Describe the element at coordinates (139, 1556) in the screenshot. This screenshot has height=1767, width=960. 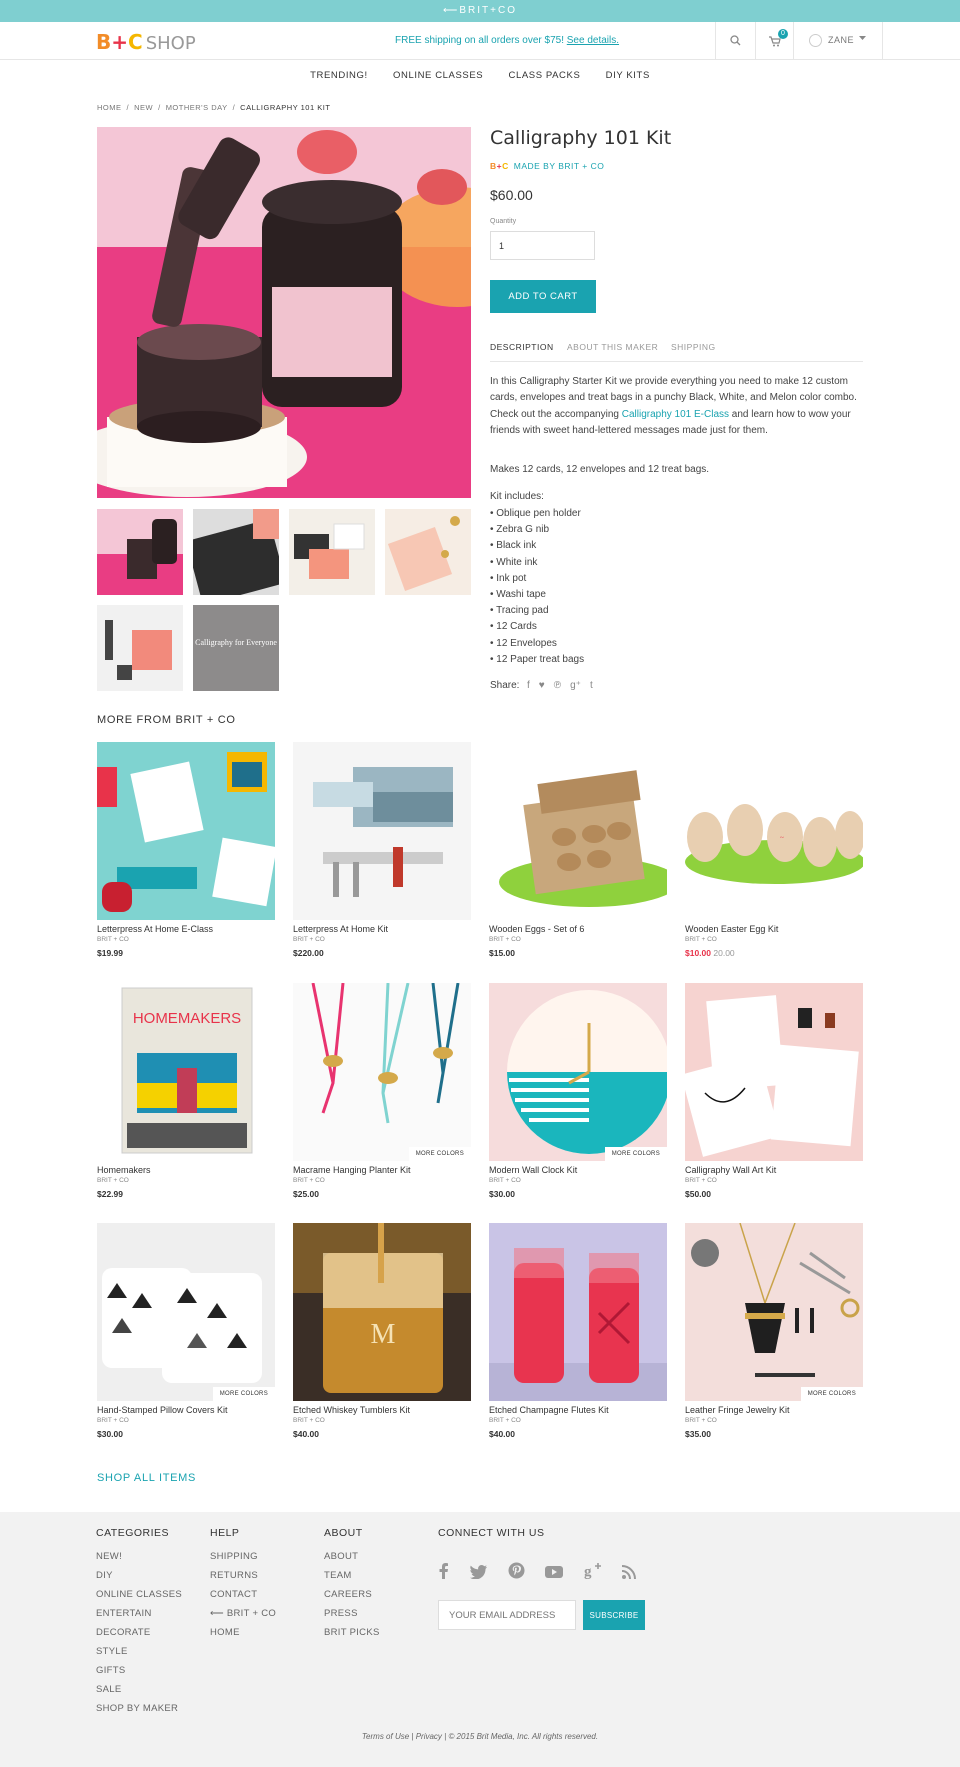
I see `footer-link: NEW!` at that location.